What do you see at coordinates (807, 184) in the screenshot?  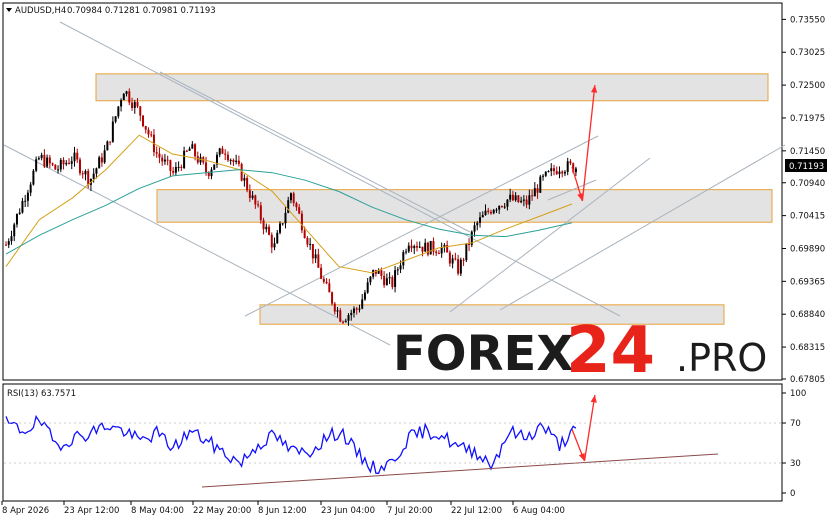 I see `price-tick-label: 0.70940` at bounding box center [807, 184].